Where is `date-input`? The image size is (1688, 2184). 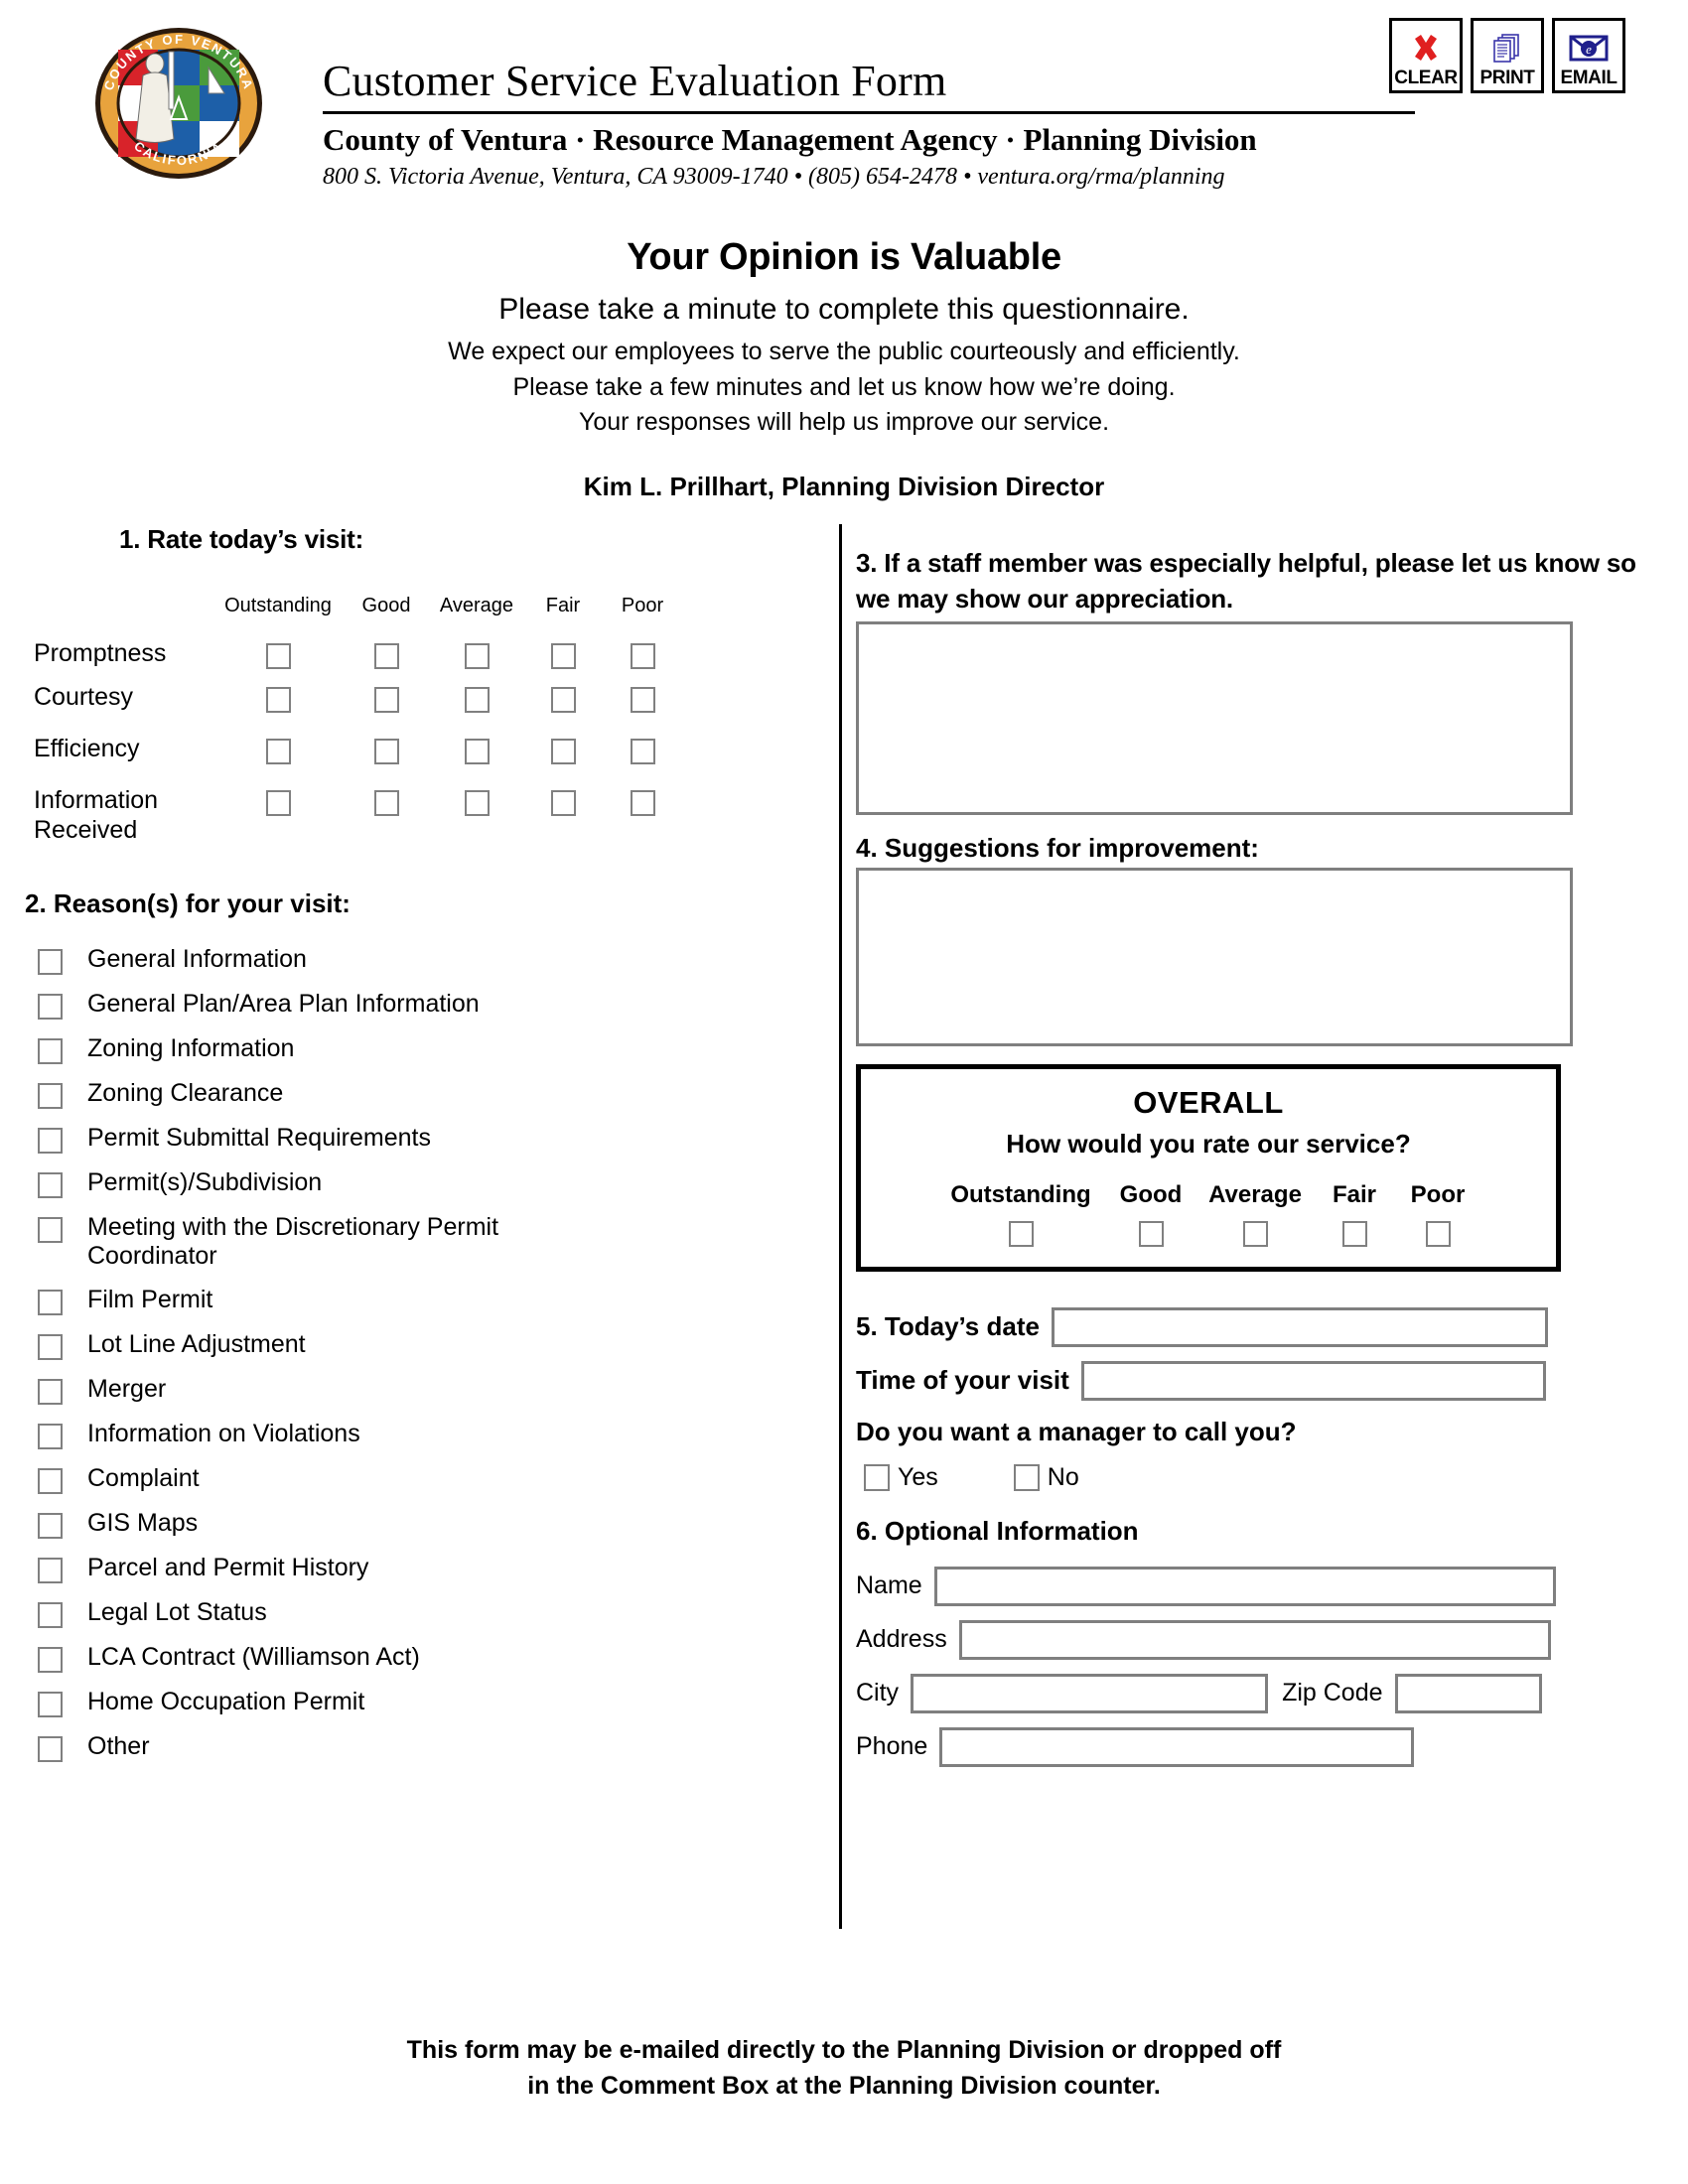 date-input is located at coordinates (1299, 1326).